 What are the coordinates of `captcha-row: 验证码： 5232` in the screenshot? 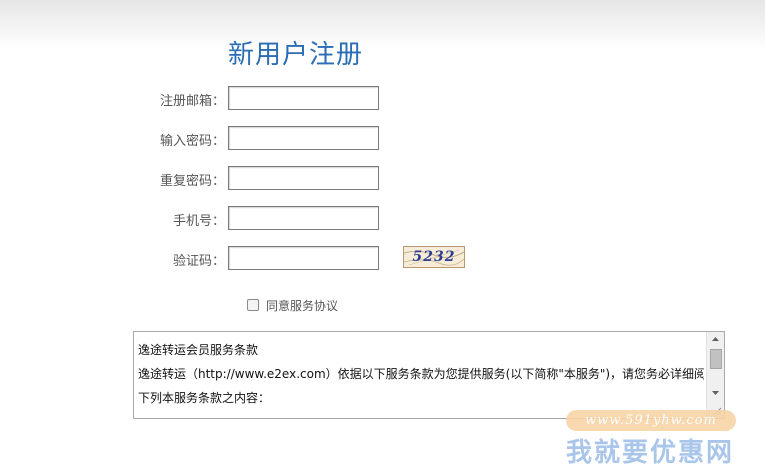 It's located at (382, 259).